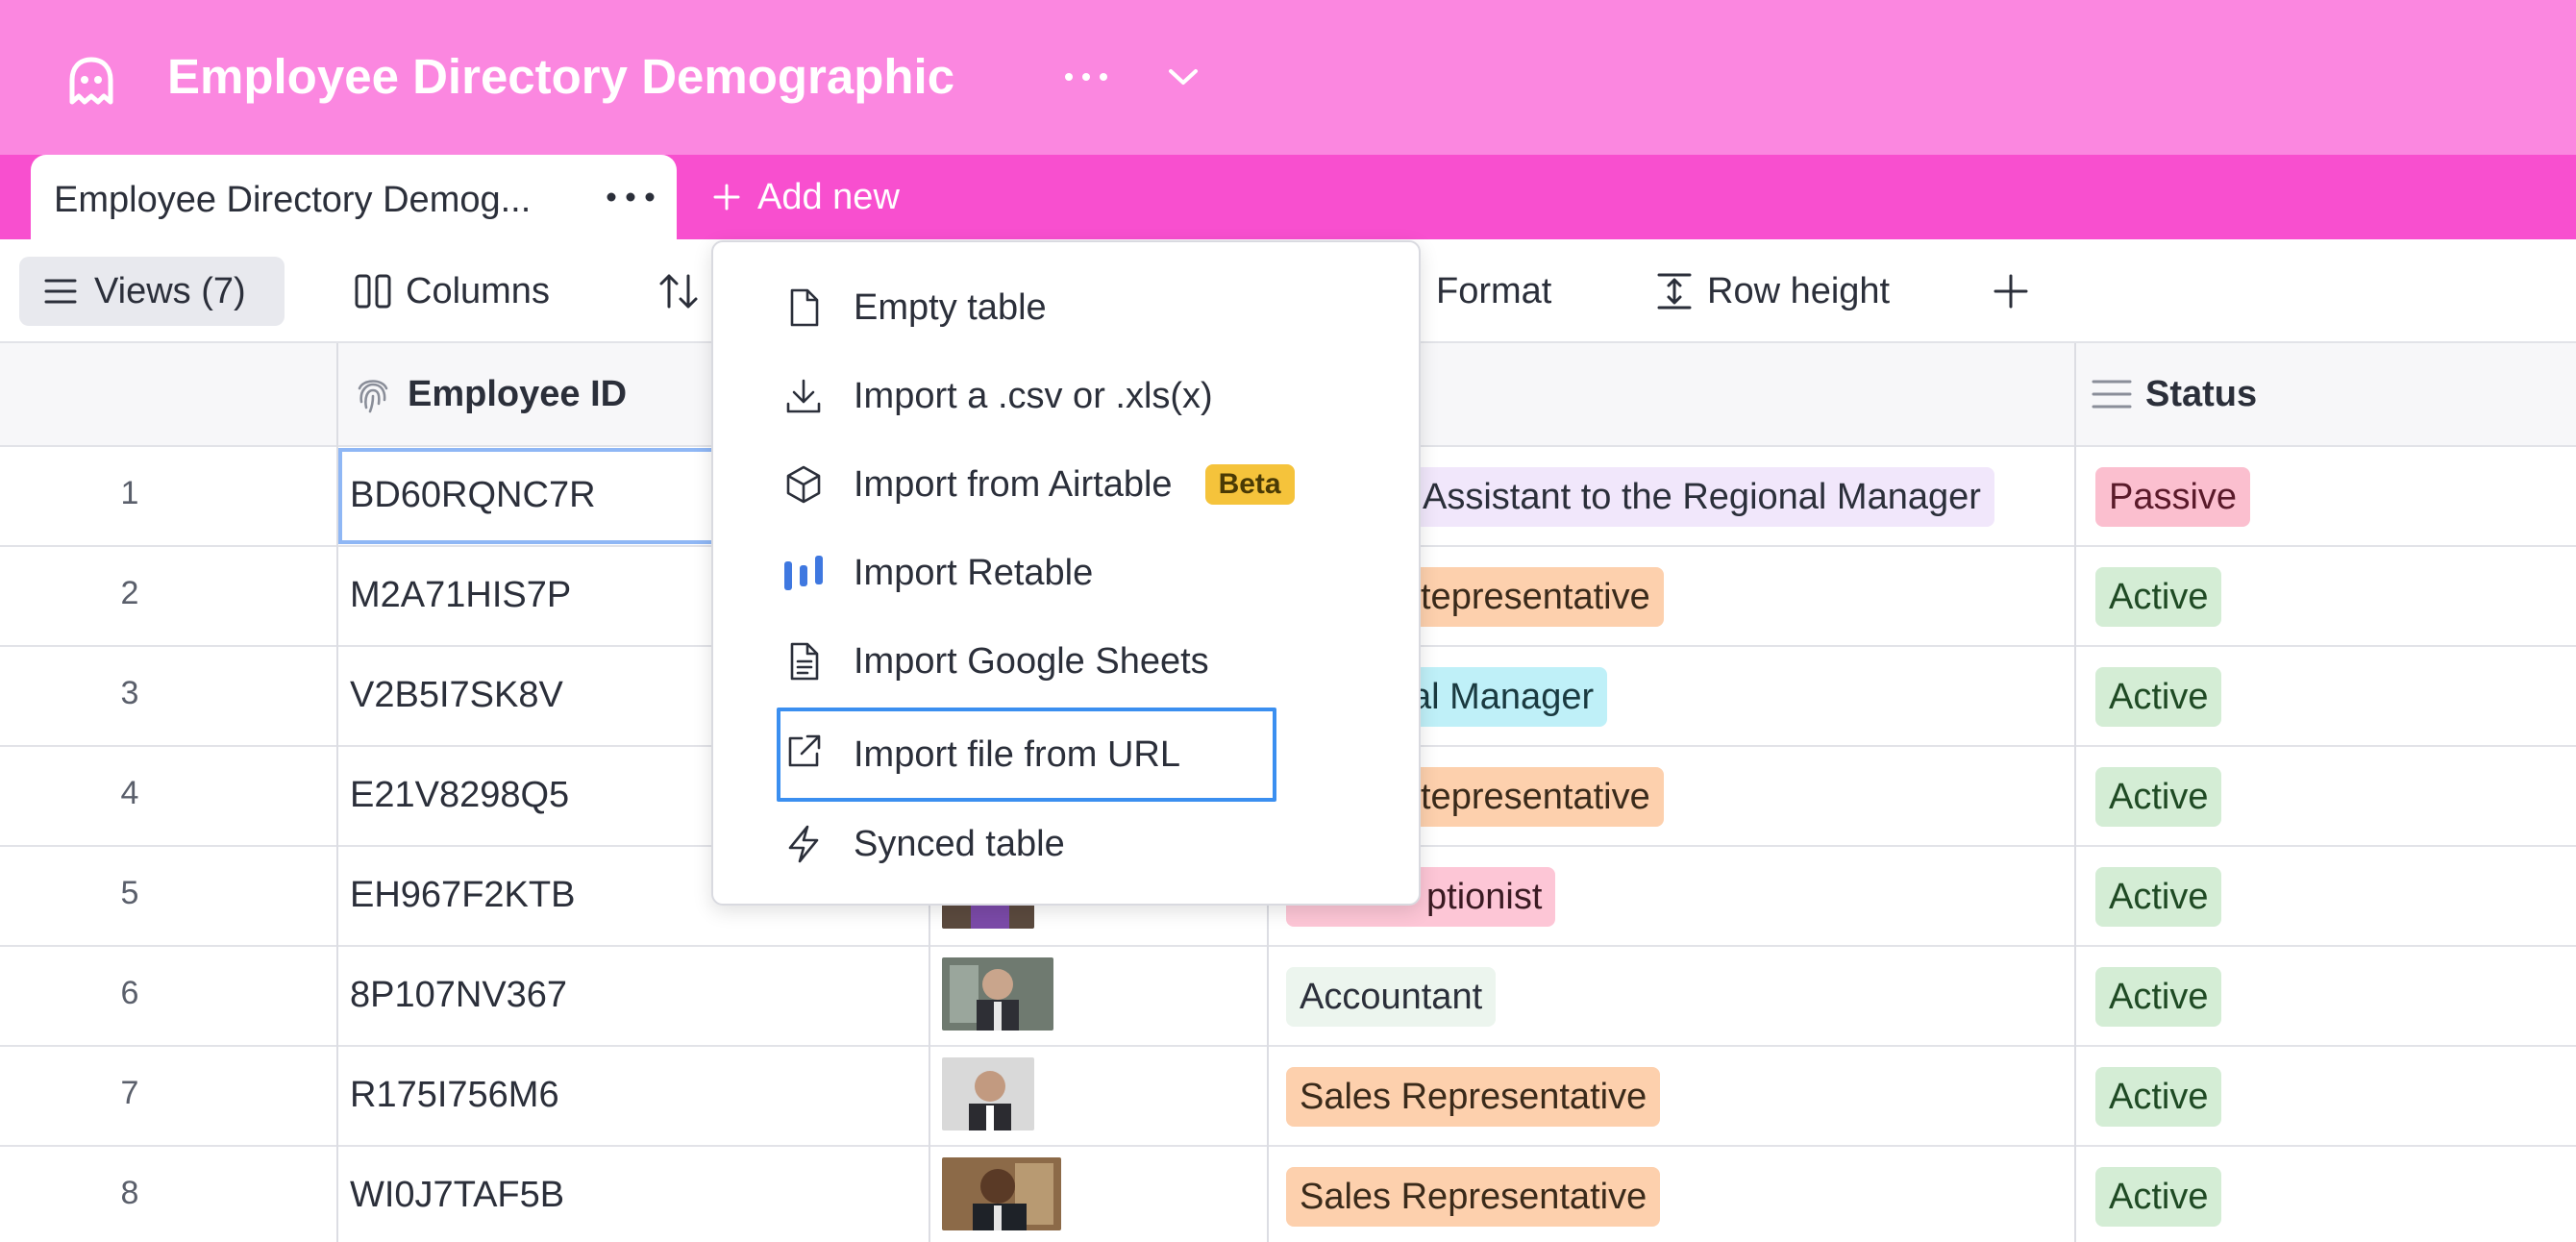 Image resolution: width=2576 pixels, height=1242 pixels. I want to click on column-divider, so click(2075, 792).